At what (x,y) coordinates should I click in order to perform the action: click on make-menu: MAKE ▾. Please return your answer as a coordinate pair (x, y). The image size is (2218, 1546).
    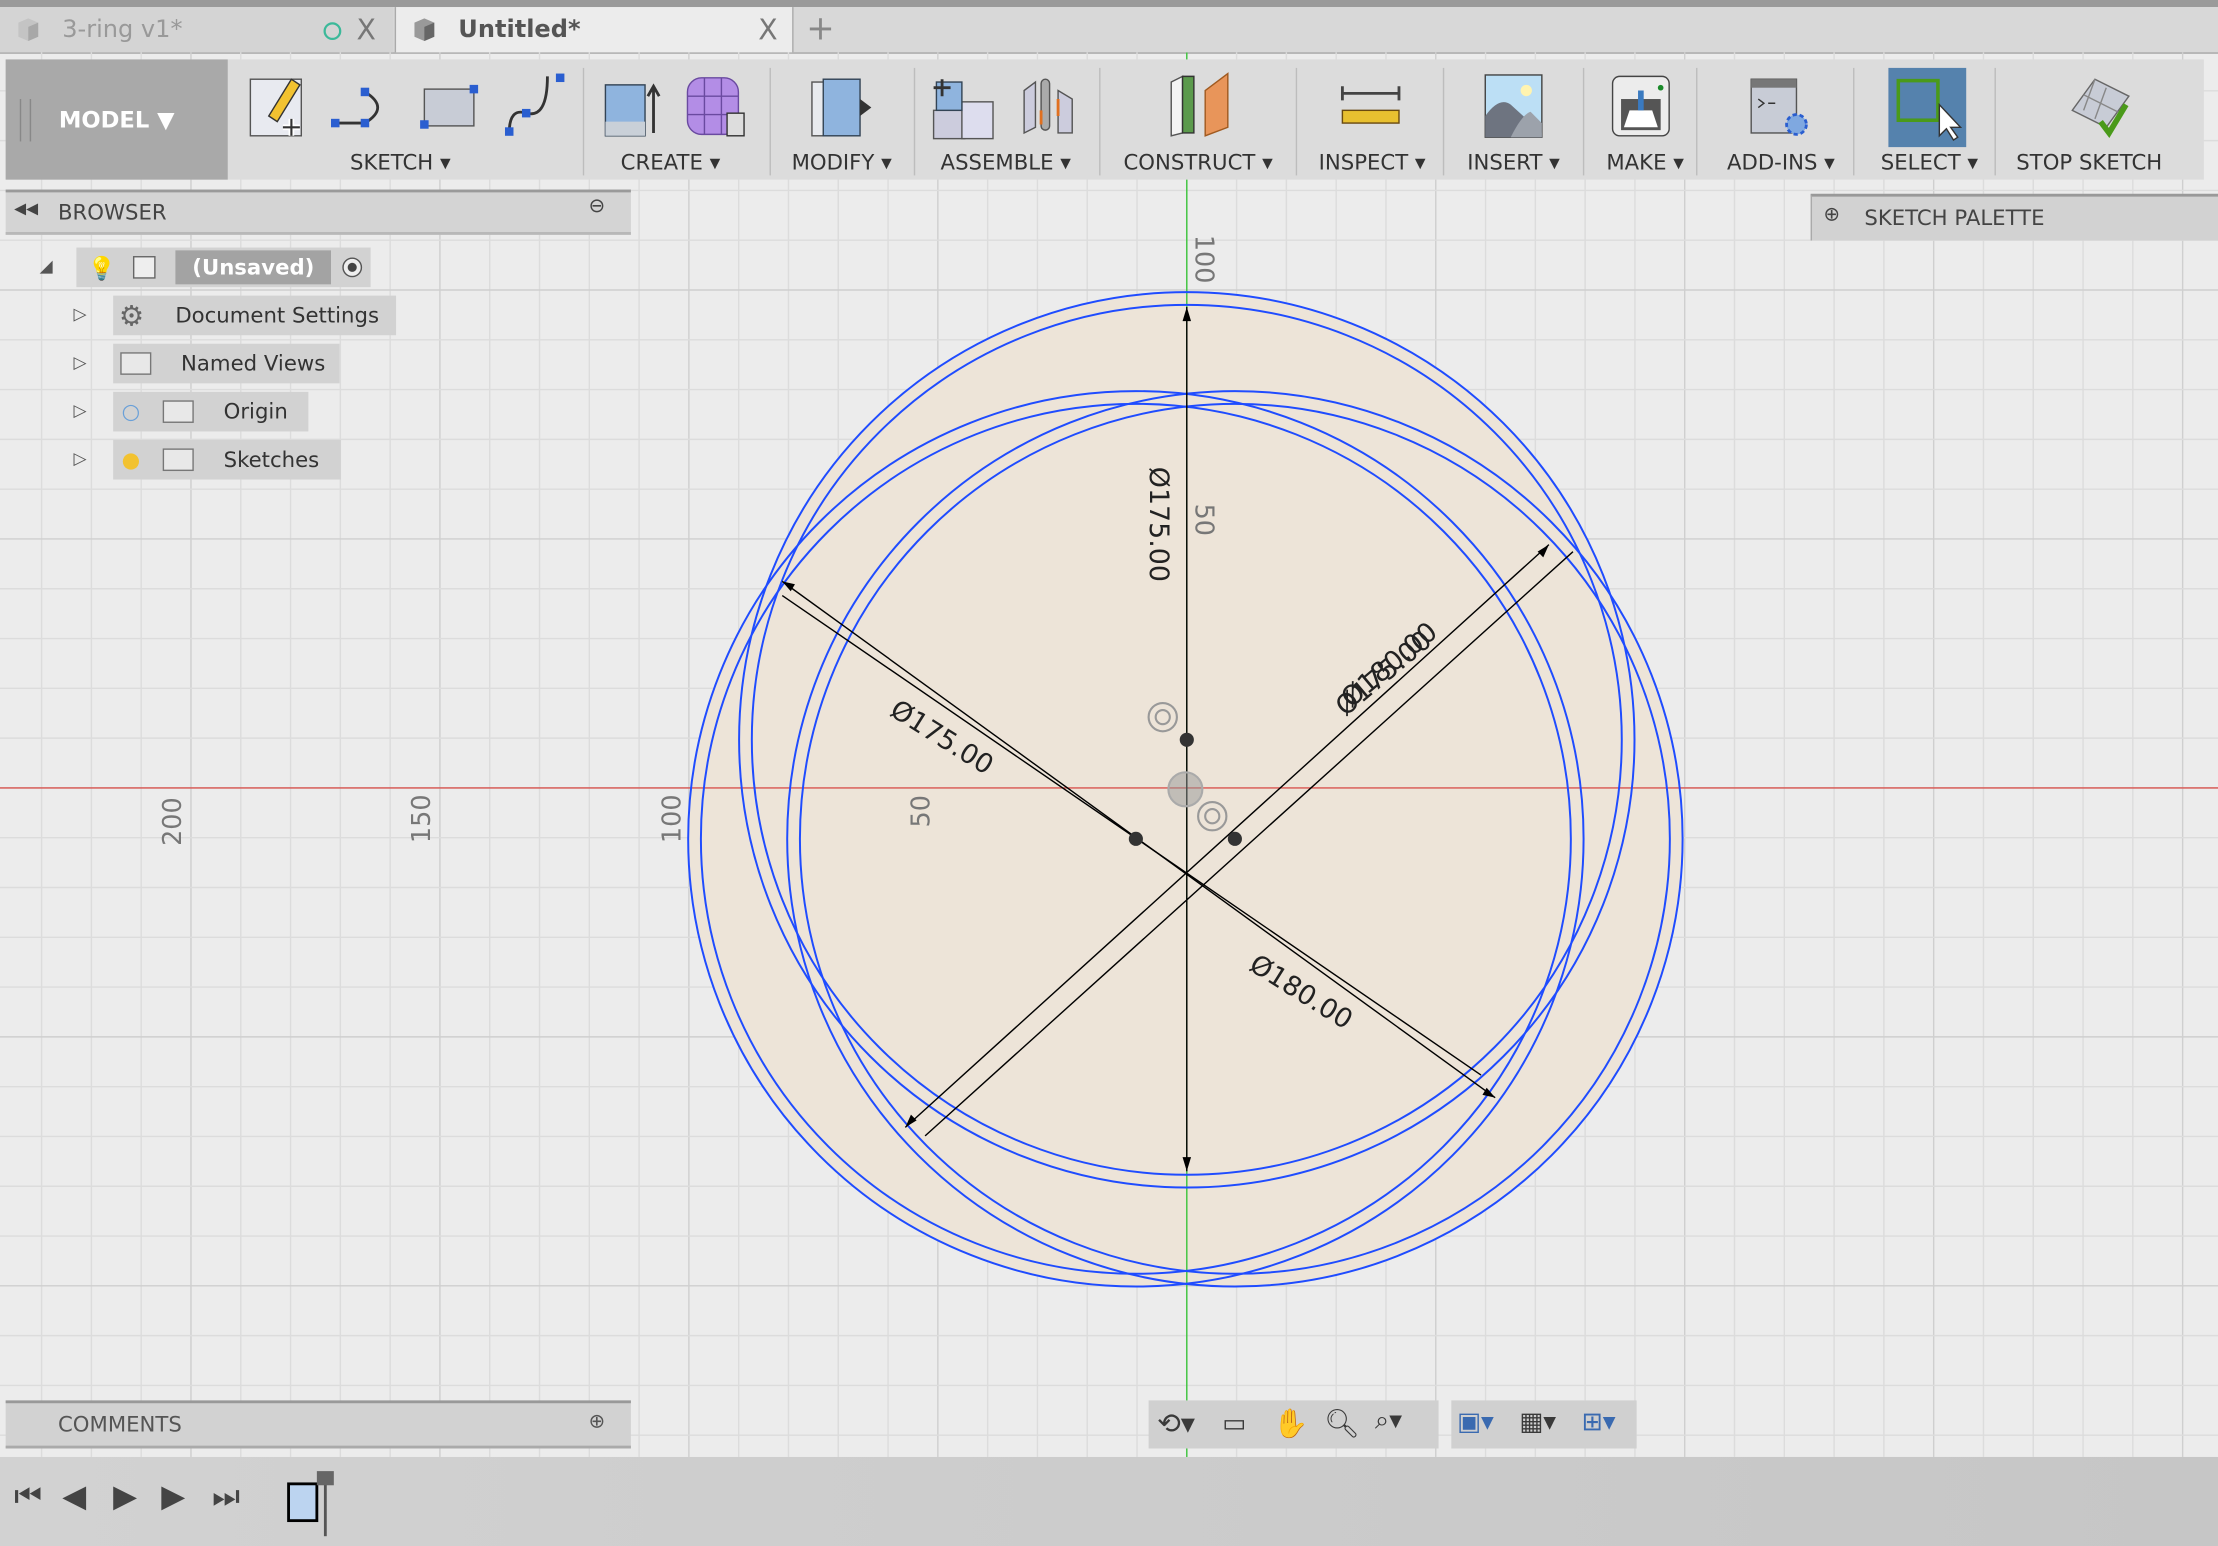
    Looking at the image, I should click on (1645, 162).